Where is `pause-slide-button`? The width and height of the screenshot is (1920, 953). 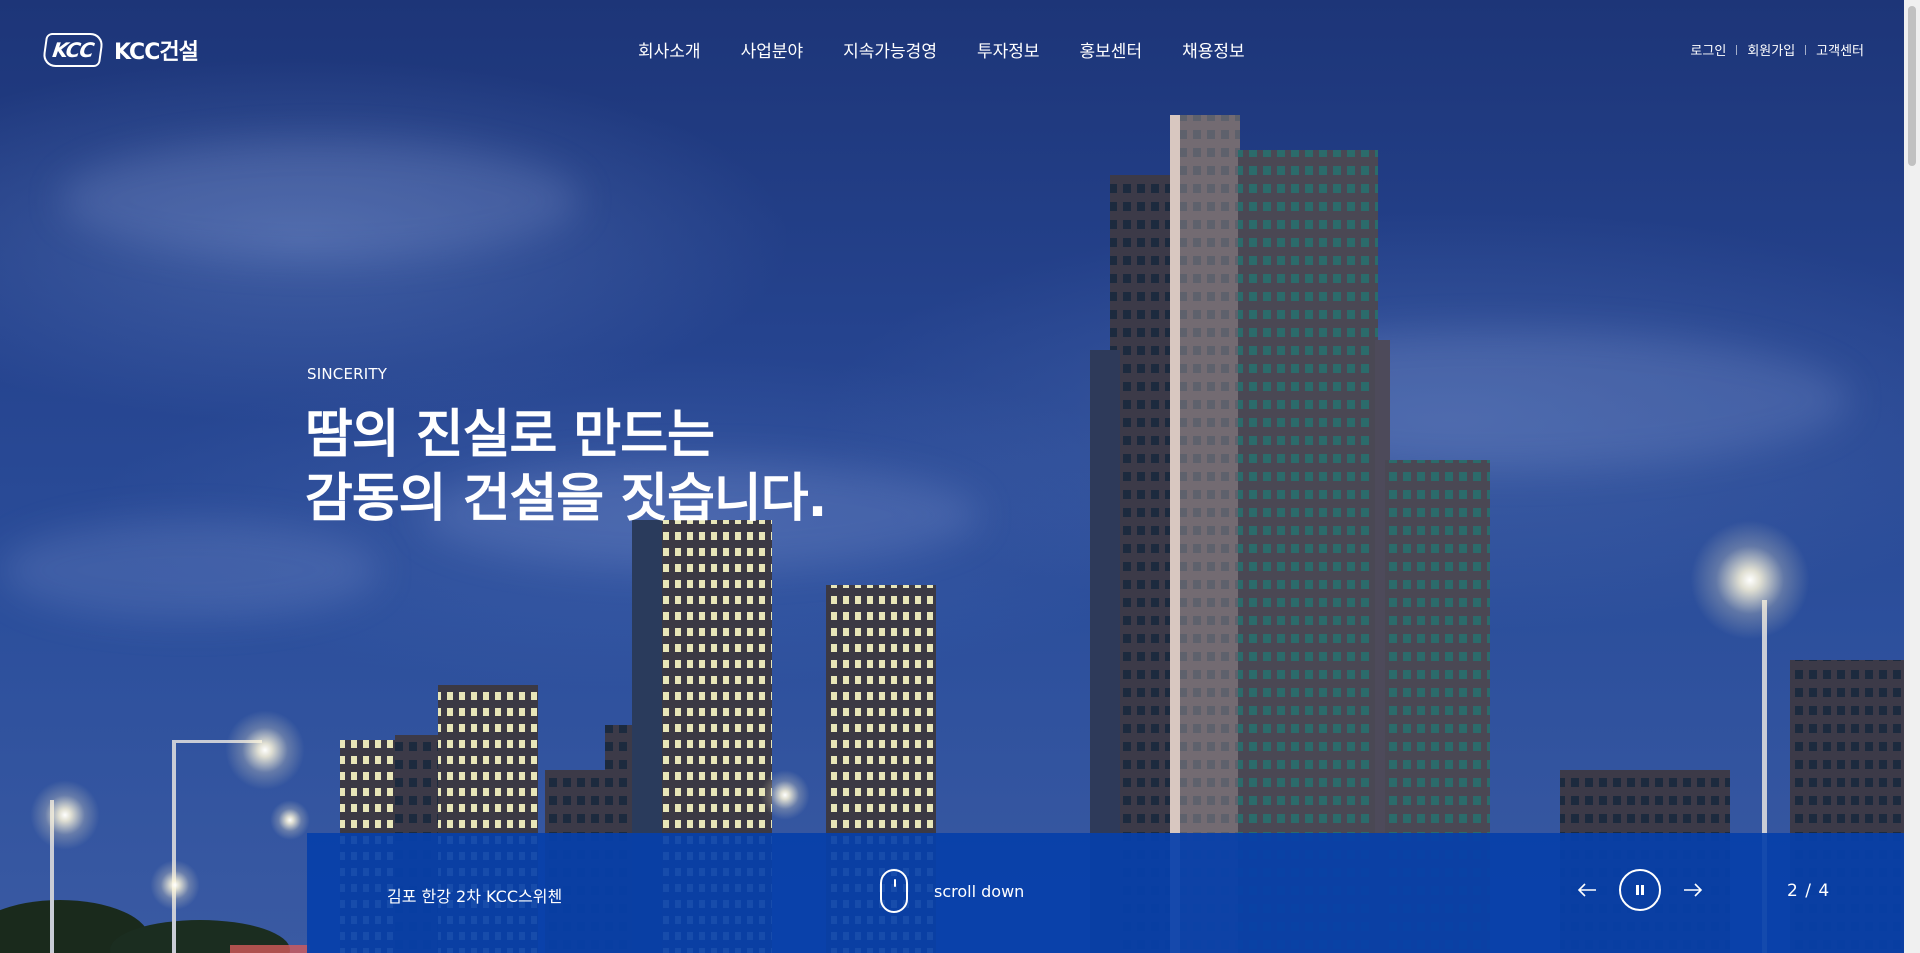
pause-slide-button is located at coordinates (1640, 890).